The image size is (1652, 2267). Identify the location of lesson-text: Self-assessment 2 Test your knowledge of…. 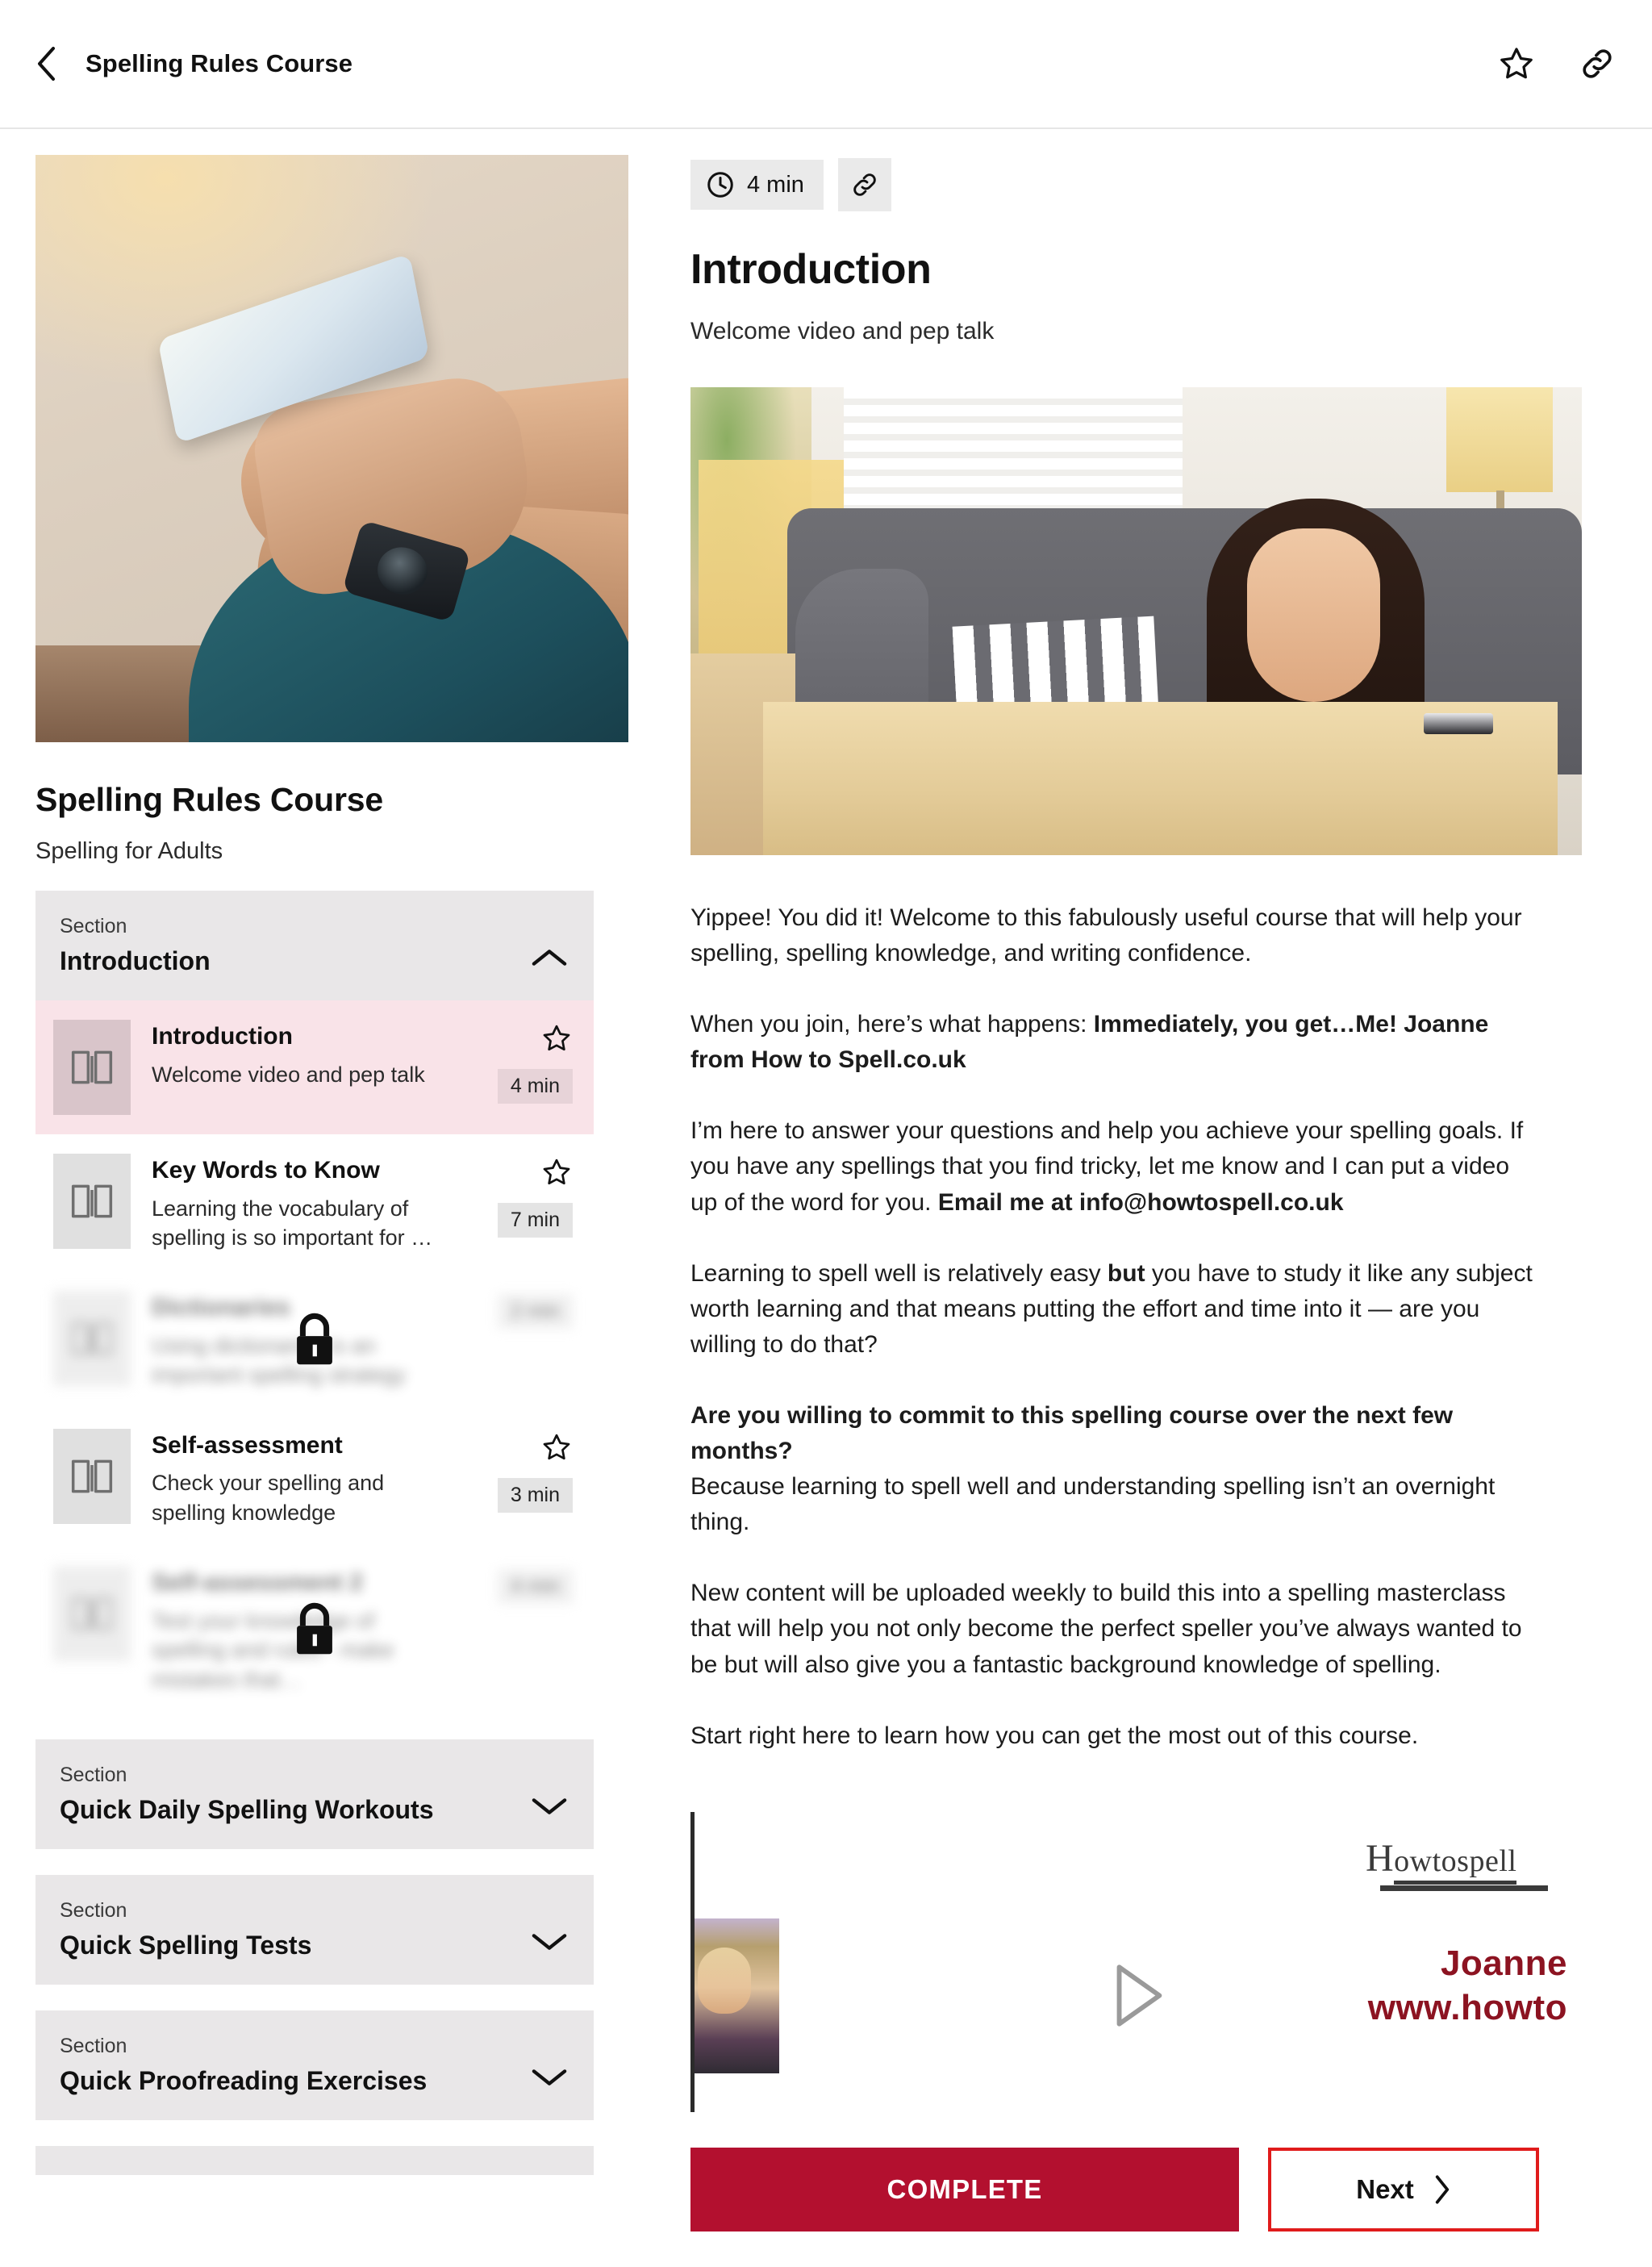
(298, 1630).